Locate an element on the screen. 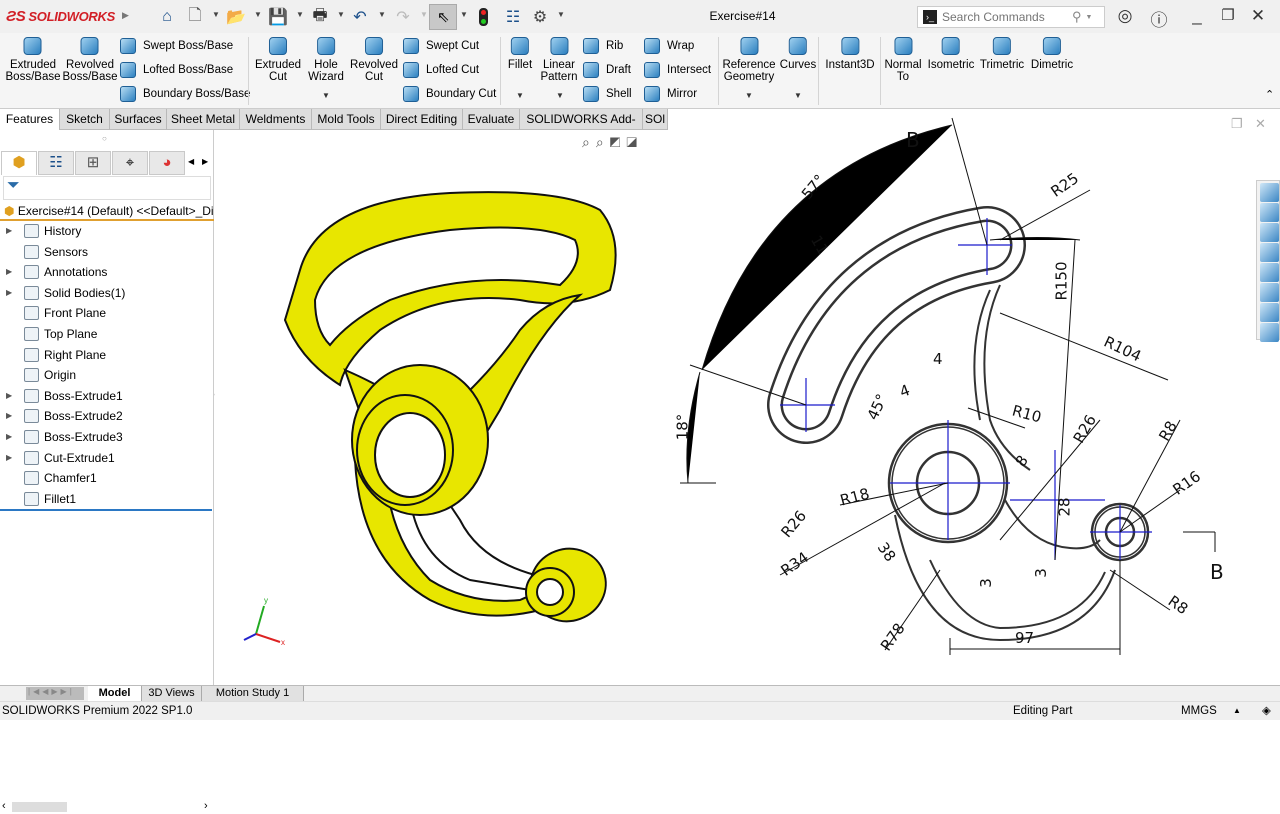 This screenshot has height=814, width=1280. fillet-button: Fillet is located at coordinates (520, 54).